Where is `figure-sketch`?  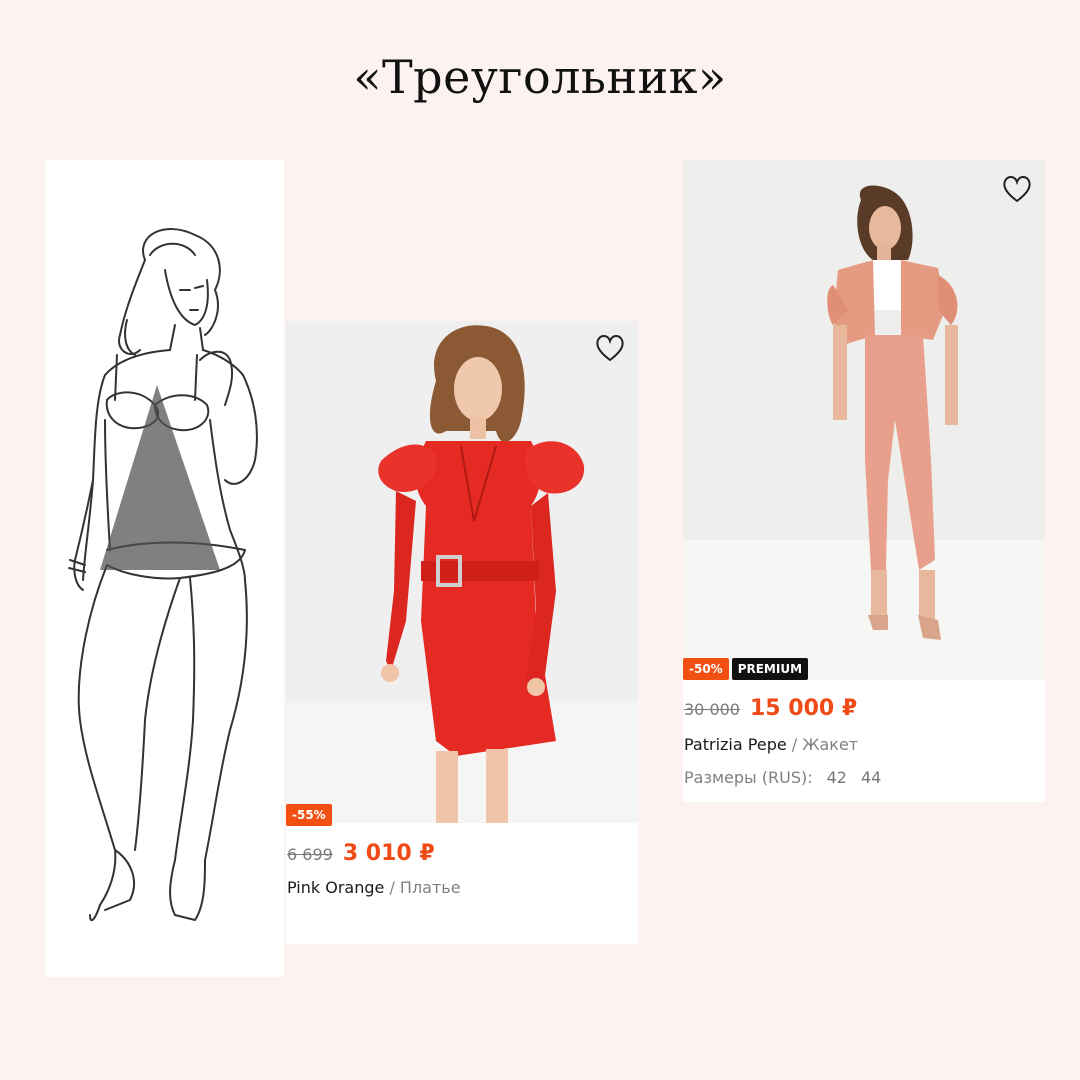 figure-sketch is located at coordinates (163, 575).